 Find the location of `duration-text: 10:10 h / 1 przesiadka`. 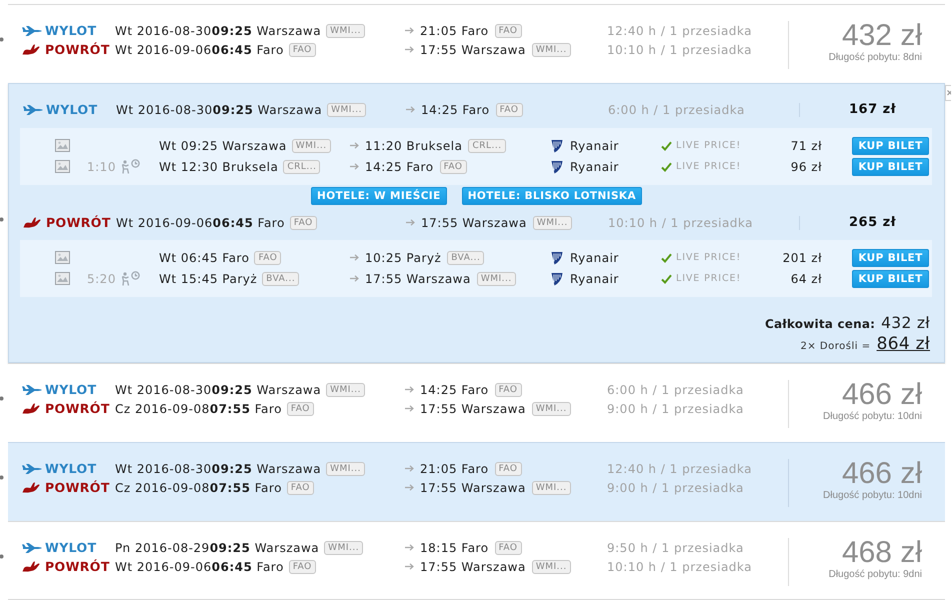

duration-text: 10:10 h / 1 przesiadka is located at coordinates (679, 49).